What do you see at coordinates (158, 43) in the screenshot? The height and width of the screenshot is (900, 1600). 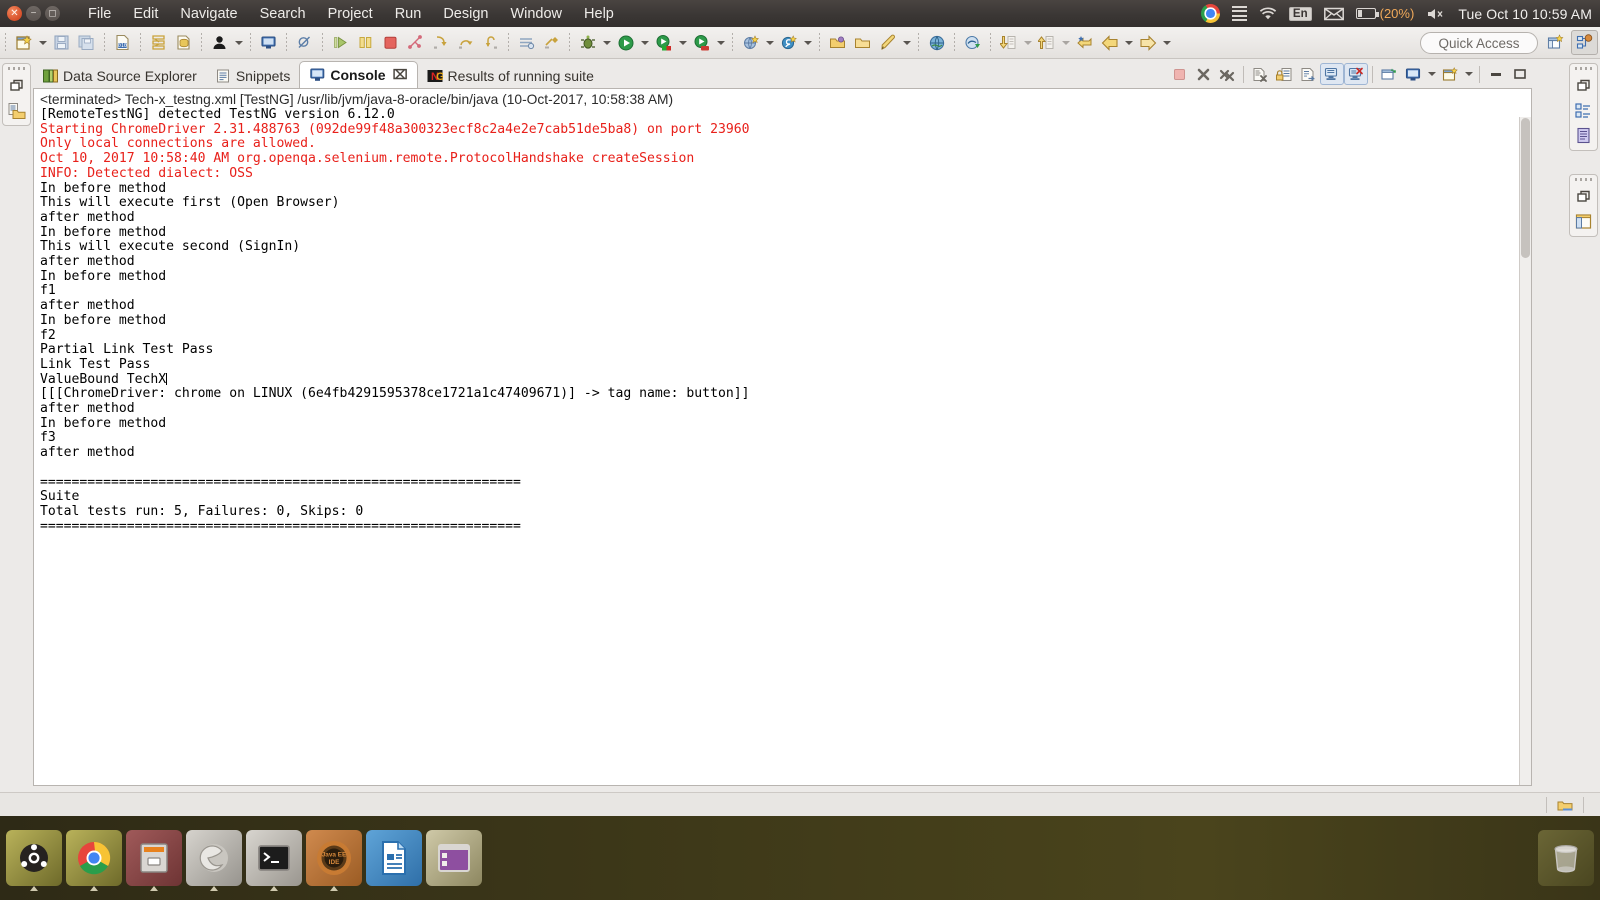 I see `sql-scrapbook-button` at bounding box center [158, 43].